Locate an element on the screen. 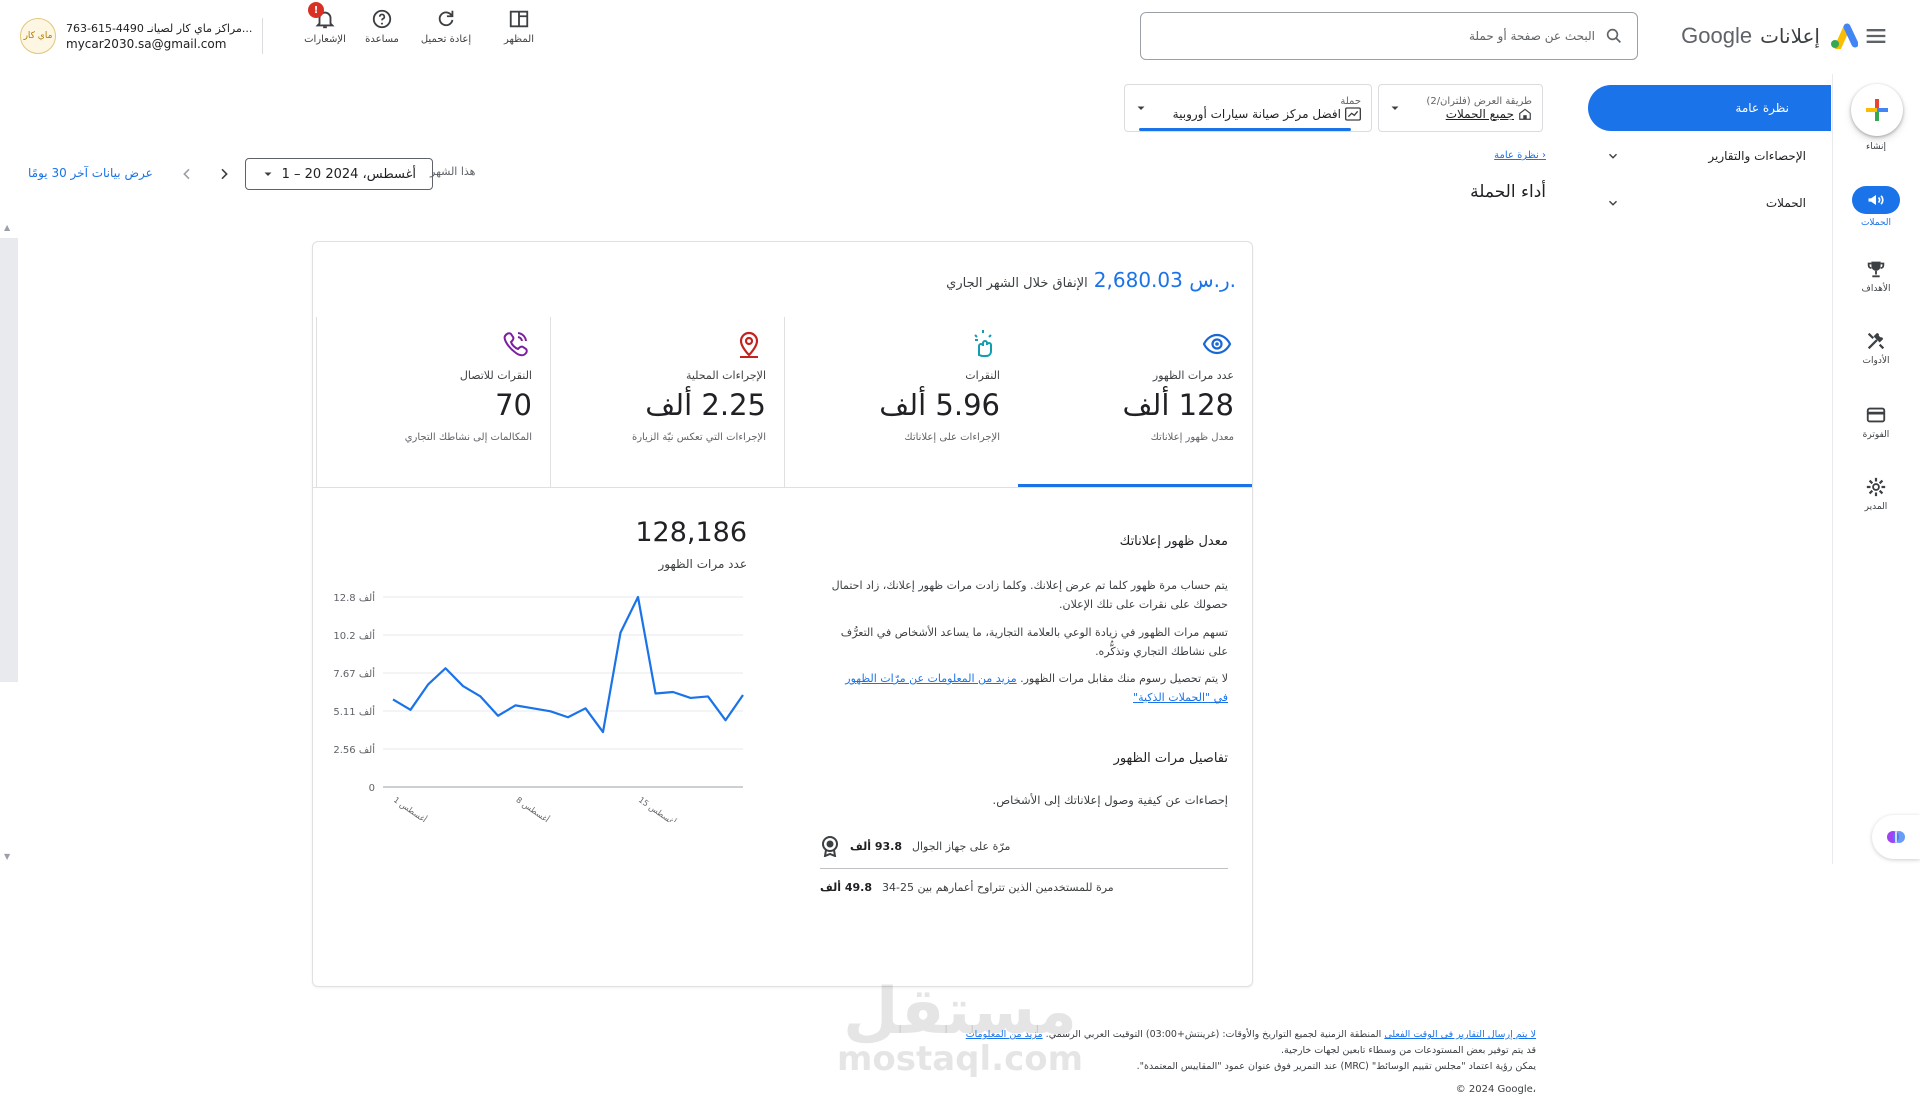  rail-campaigns: الحملات is located at coordinates (1876, 207).